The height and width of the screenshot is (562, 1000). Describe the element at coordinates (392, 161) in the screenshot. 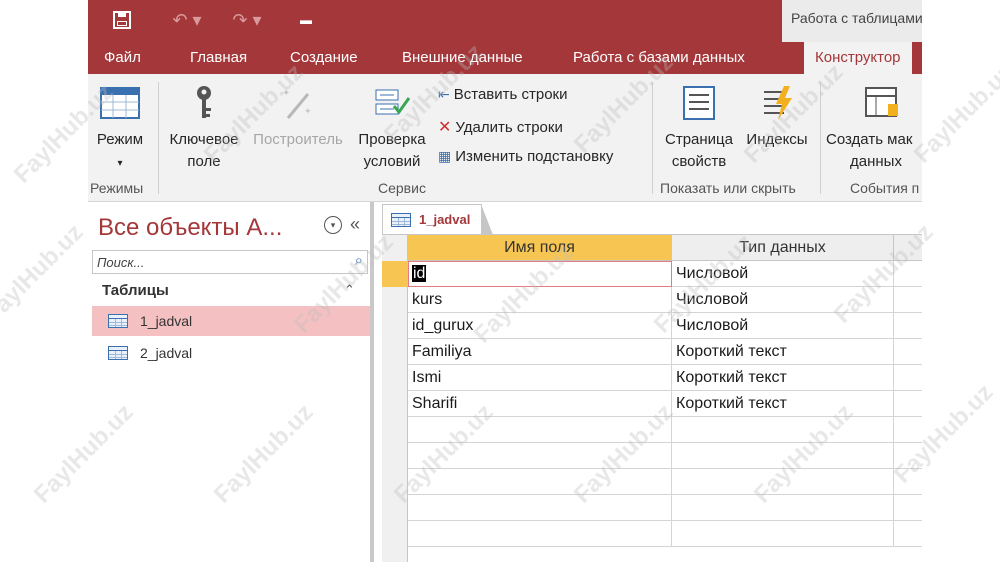

I see `validation-label-2: условий` at that location.